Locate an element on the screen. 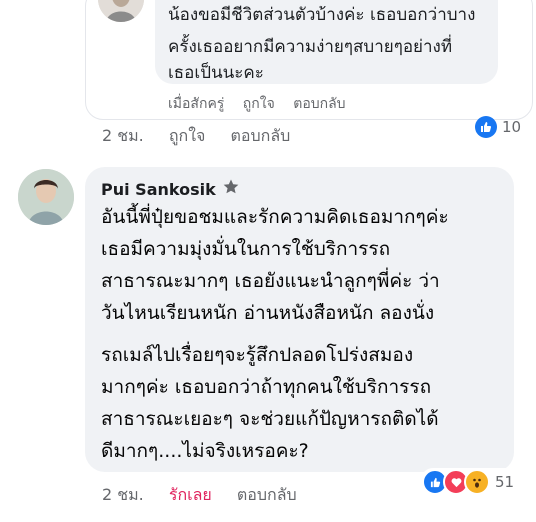 This screenshot has width=536, height=522. comment-text-line: ดีมากๆ....ไม่จริงเหรอคะ? is located at coordinates (205, 451).